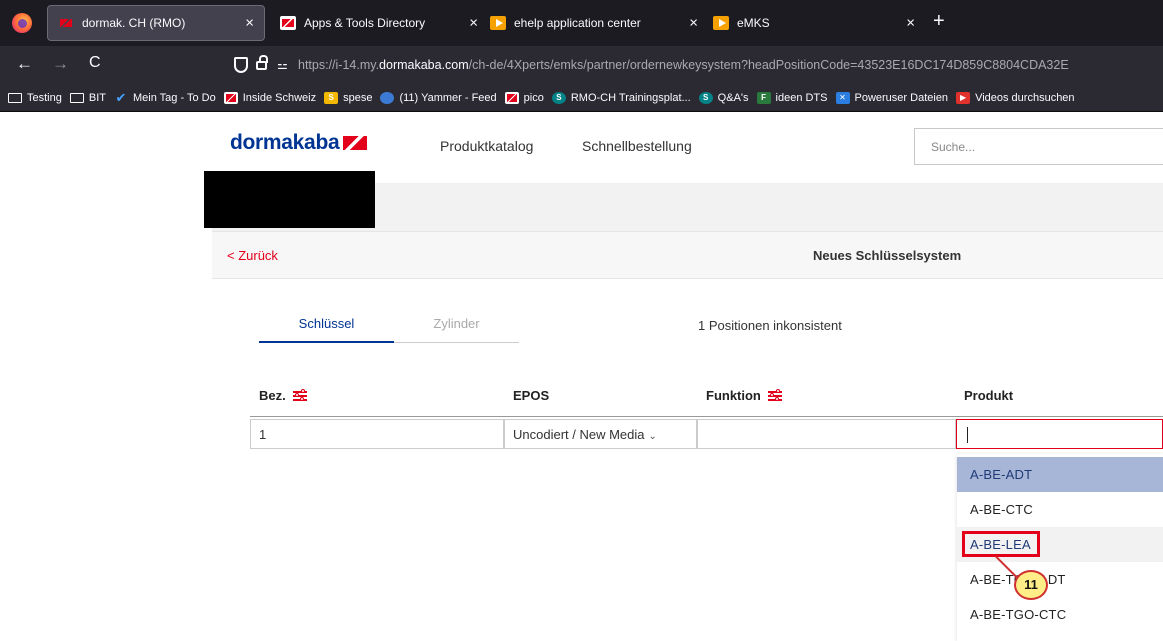  Describe the element at coordinates (963, 97) in the screenshot. I see `play-icon: ▶` at that location.